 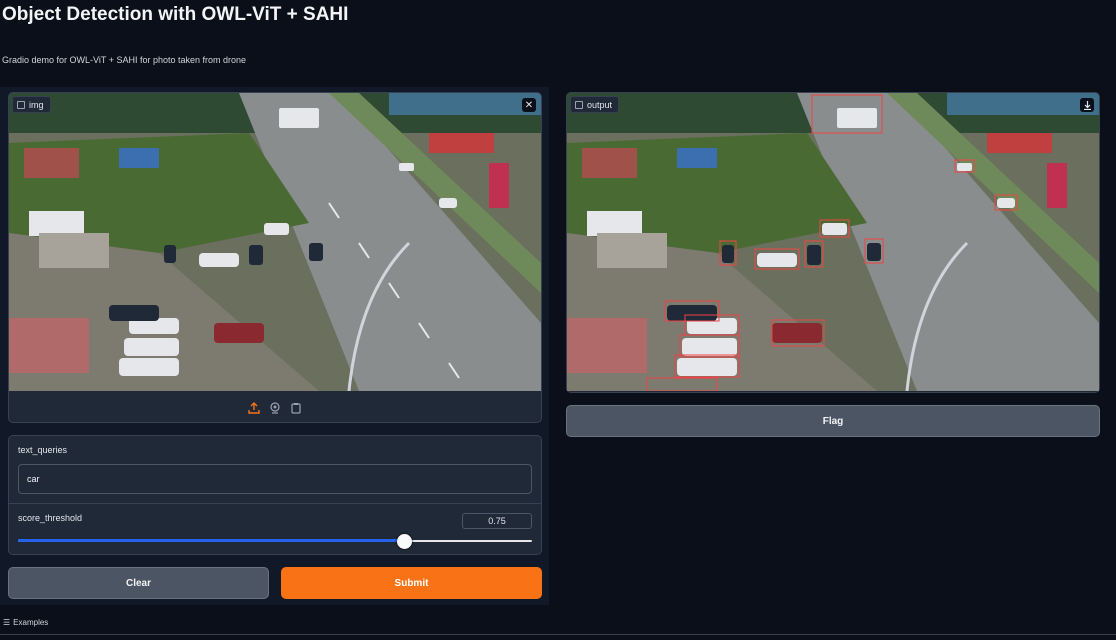 I want to click on flag-button: Flag, so click(x=833, y=421).